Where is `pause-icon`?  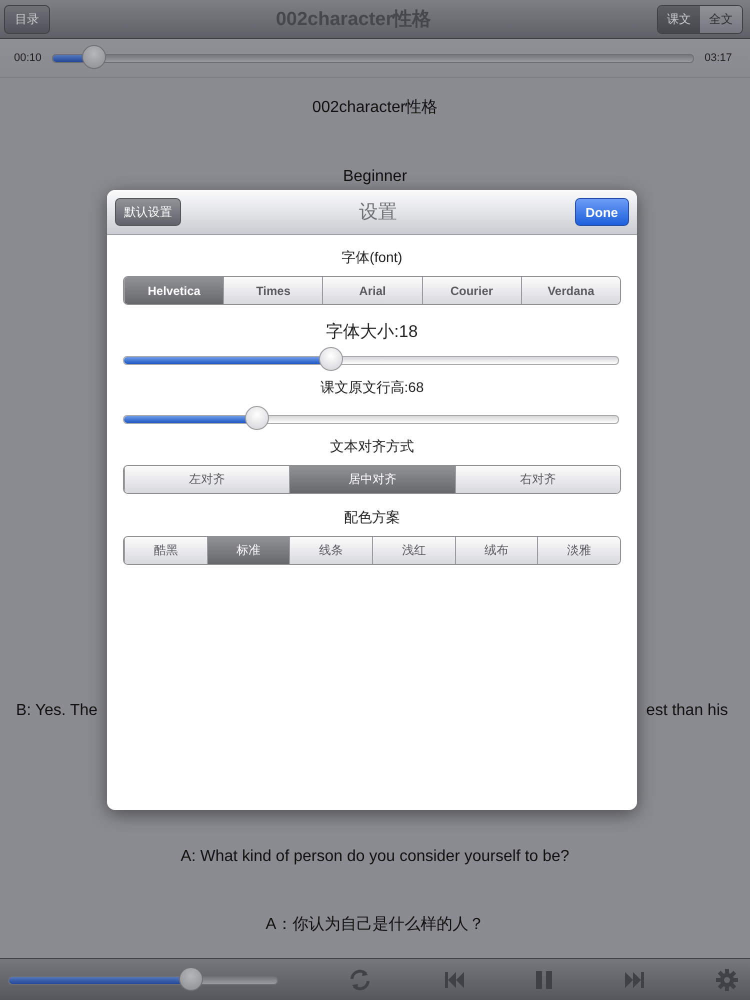
pause-icon is located at coordinates (544, 979).